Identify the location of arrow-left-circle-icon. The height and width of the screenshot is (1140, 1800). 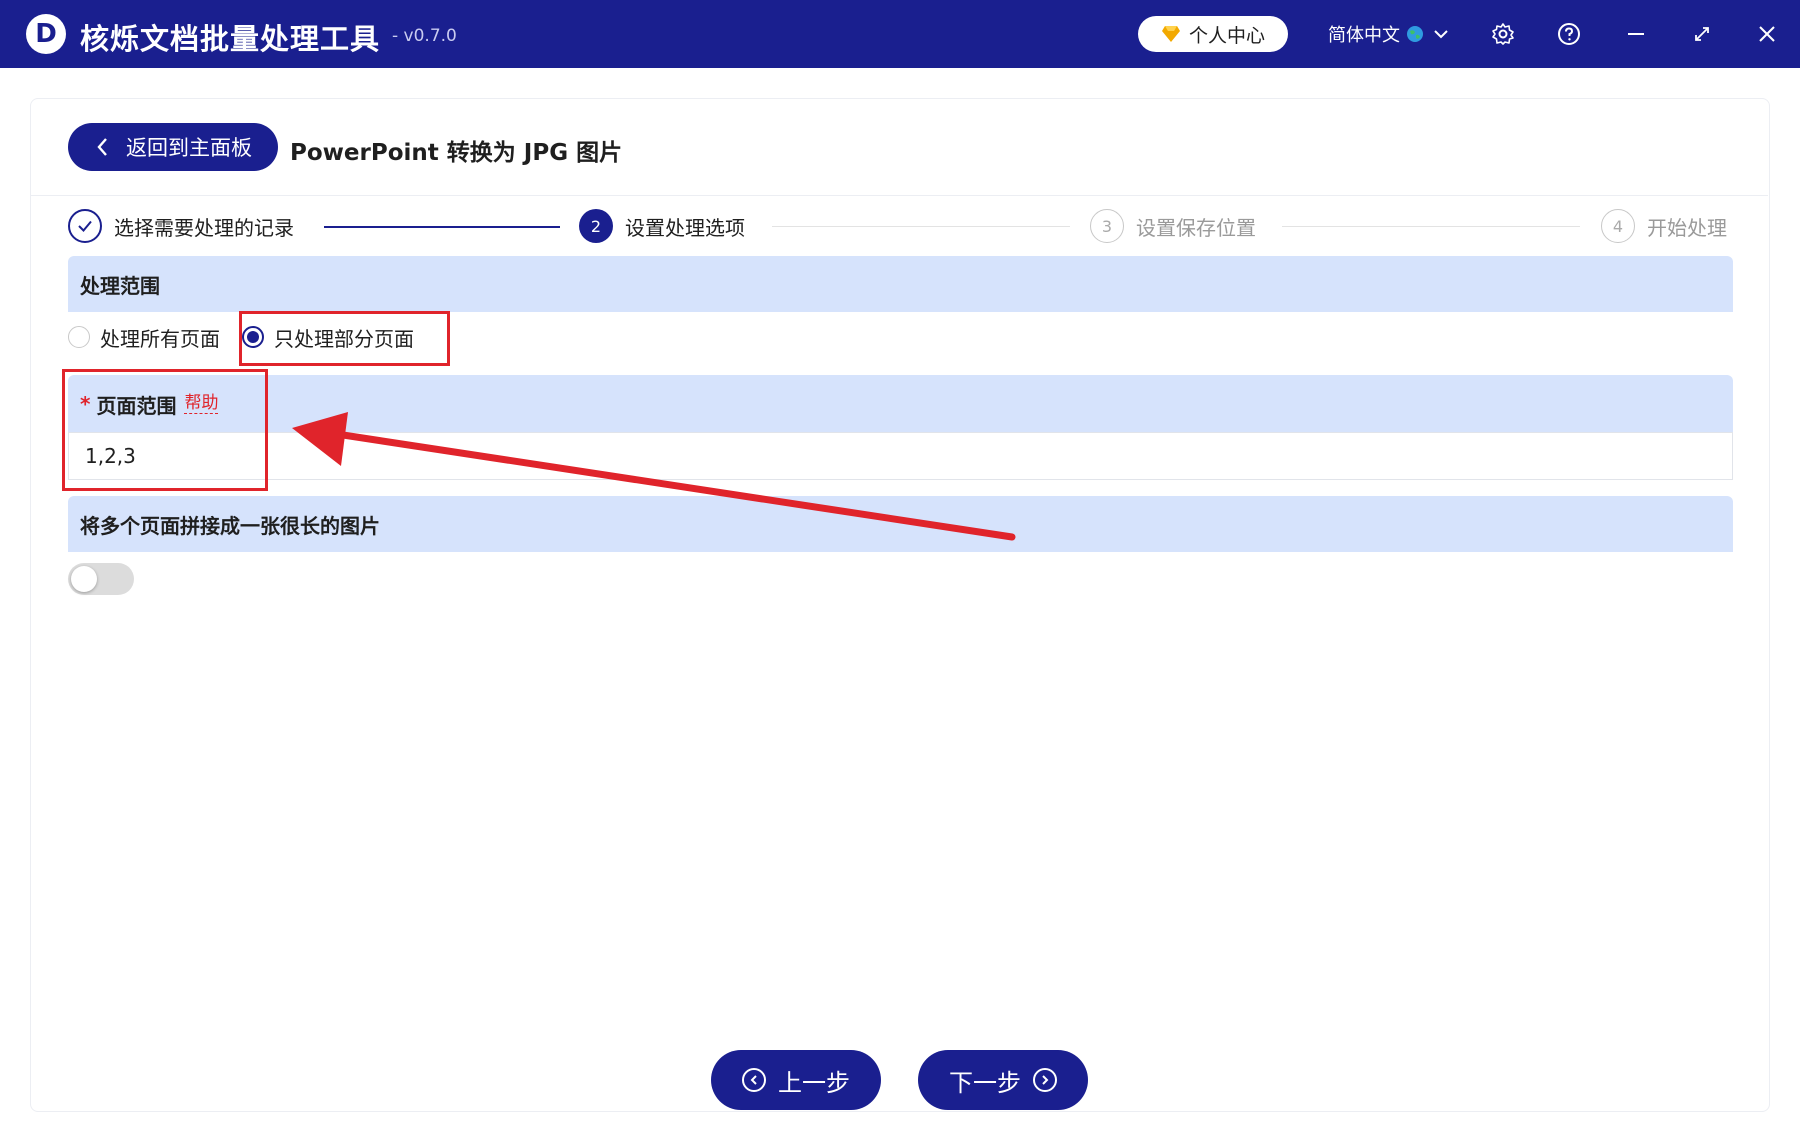
(754, 1080).